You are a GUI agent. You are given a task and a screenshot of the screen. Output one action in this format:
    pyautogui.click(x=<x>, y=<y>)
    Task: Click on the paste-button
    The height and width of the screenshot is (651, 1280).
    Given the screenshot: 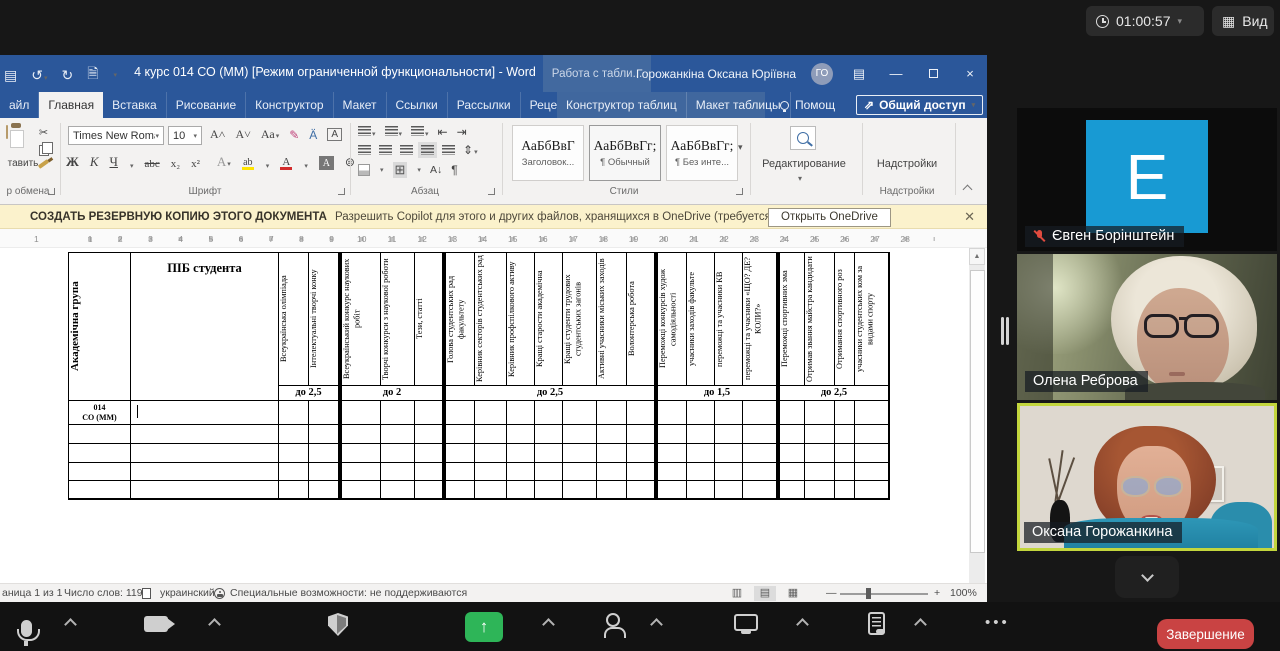 What is the action you would take?
    pyautogui.click(x=7, y=132)
    